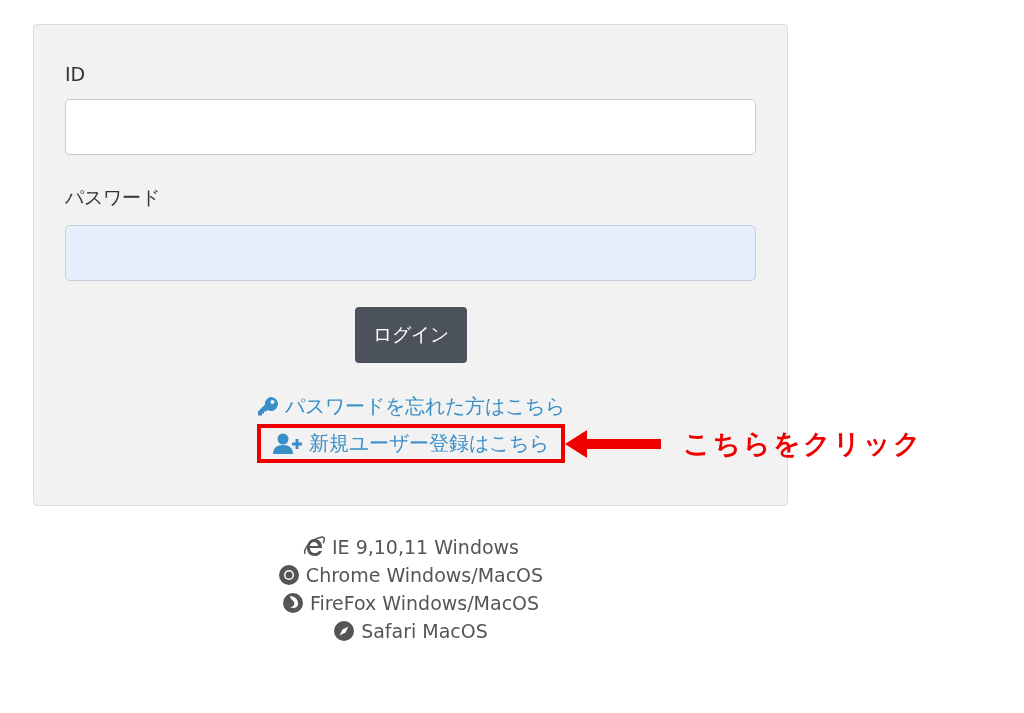 The image size is (1024, 713). I want to click on ie-logo-icon, so click(314, 547).